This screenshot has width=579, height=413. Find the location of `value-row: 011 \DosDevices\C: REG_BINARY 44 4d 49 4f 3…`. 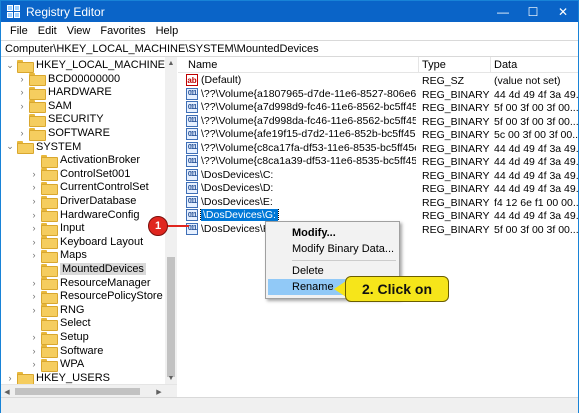

value-row: 011 \DosDevices\C: REG_BINARY 44 4d 49 4f 3… is located at coordinates (378, 175).